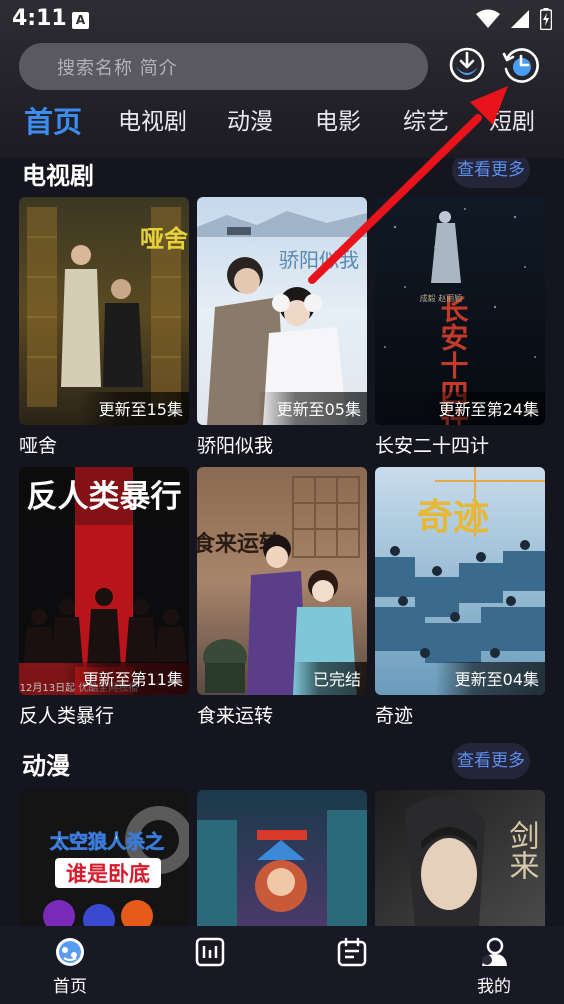 The height and width of the screenshot is (1004, 564). I want to click on poster-image: 食来运转 已完结, so click(282, 581).